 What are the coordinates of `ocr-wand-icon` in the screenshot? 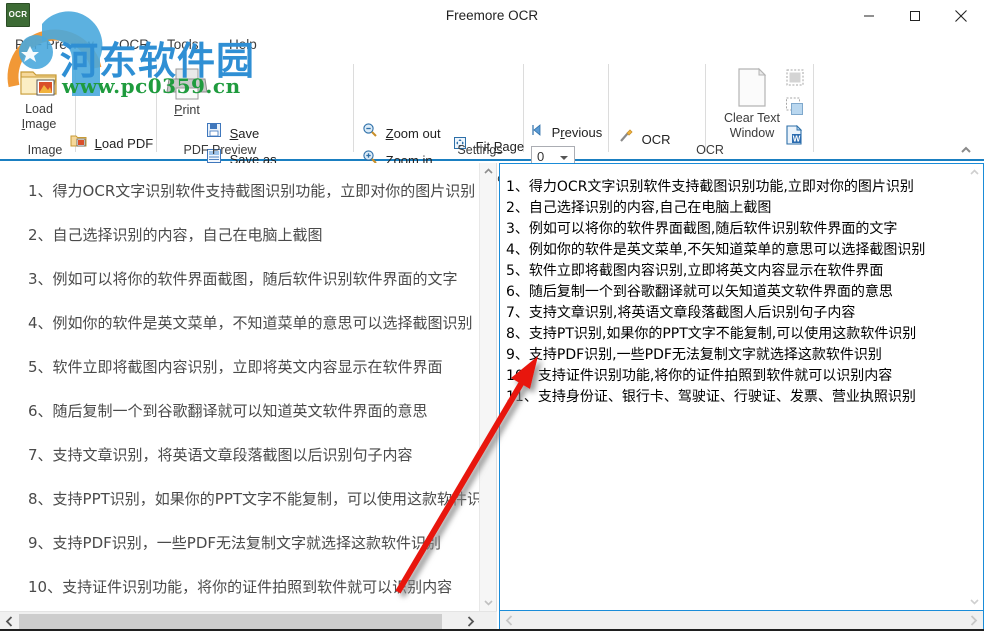 It's located at (626, 139).